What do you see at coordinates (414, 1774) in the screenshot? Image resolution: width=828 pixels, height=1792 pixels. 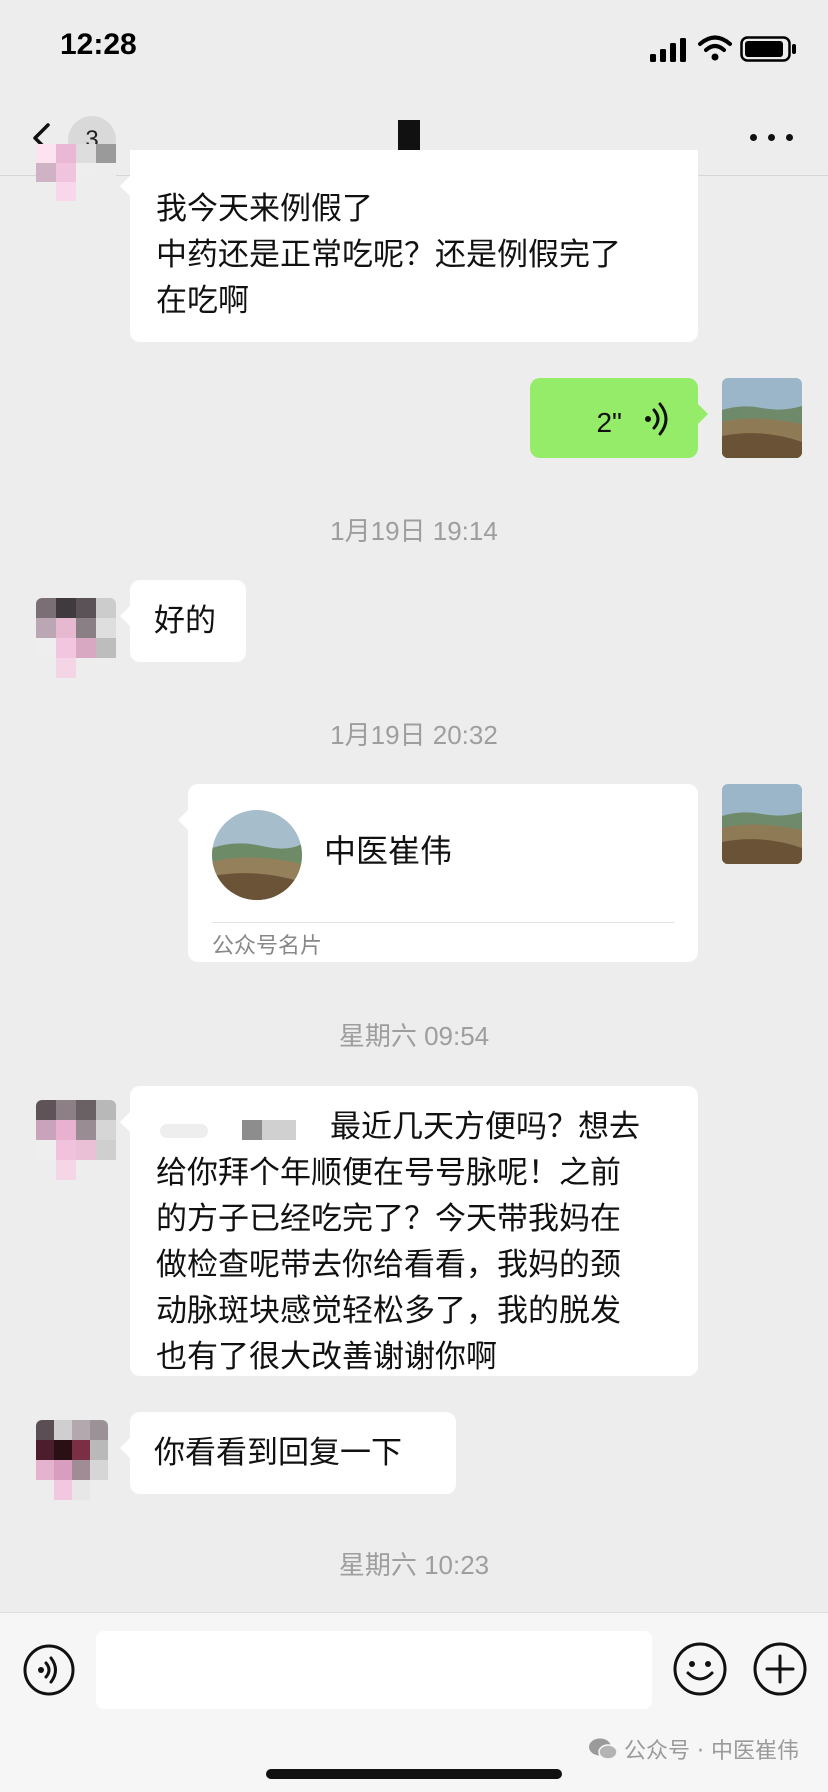 I see `home-indicator` at bounding box center [414, 1774].